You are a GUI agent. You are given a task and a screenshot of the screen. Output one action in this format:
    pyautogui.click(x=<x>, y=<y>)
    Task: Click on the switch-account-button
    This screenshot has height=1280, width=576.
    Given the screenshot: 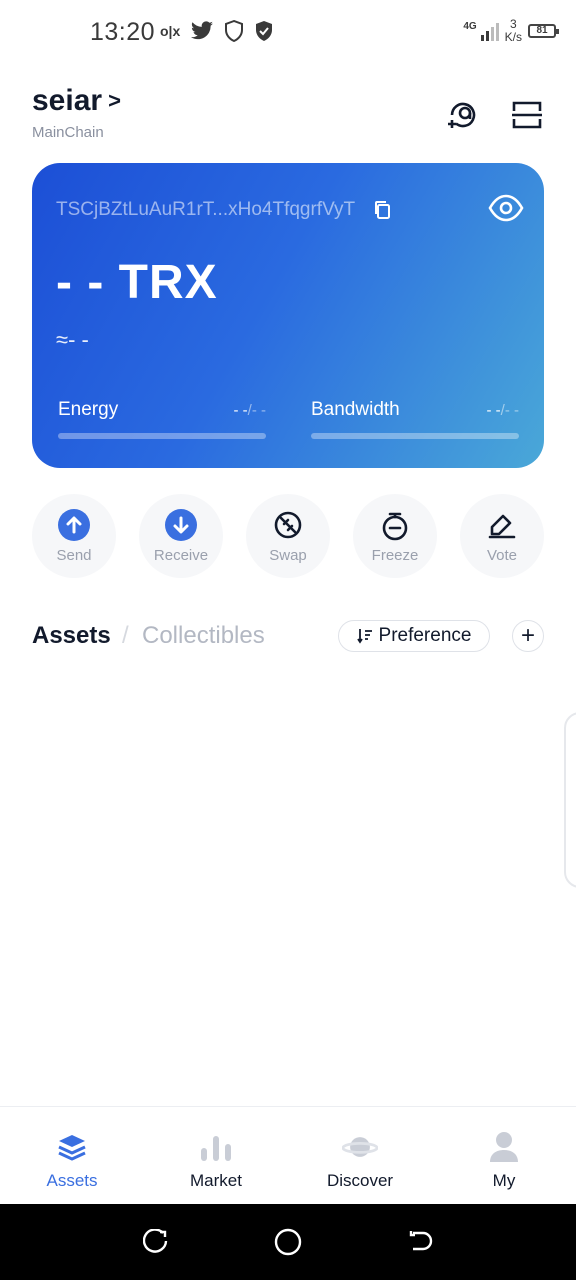 What is the action you would take?
    pyautogui.click(x=463, y=115)
    